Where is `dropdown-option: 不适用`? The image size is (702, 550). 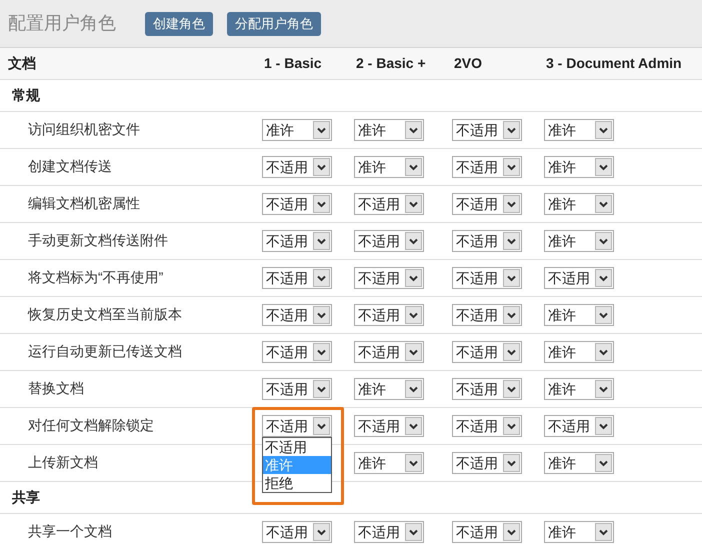 dropdown-option: 不适用 is located at coordinates (297, 447).